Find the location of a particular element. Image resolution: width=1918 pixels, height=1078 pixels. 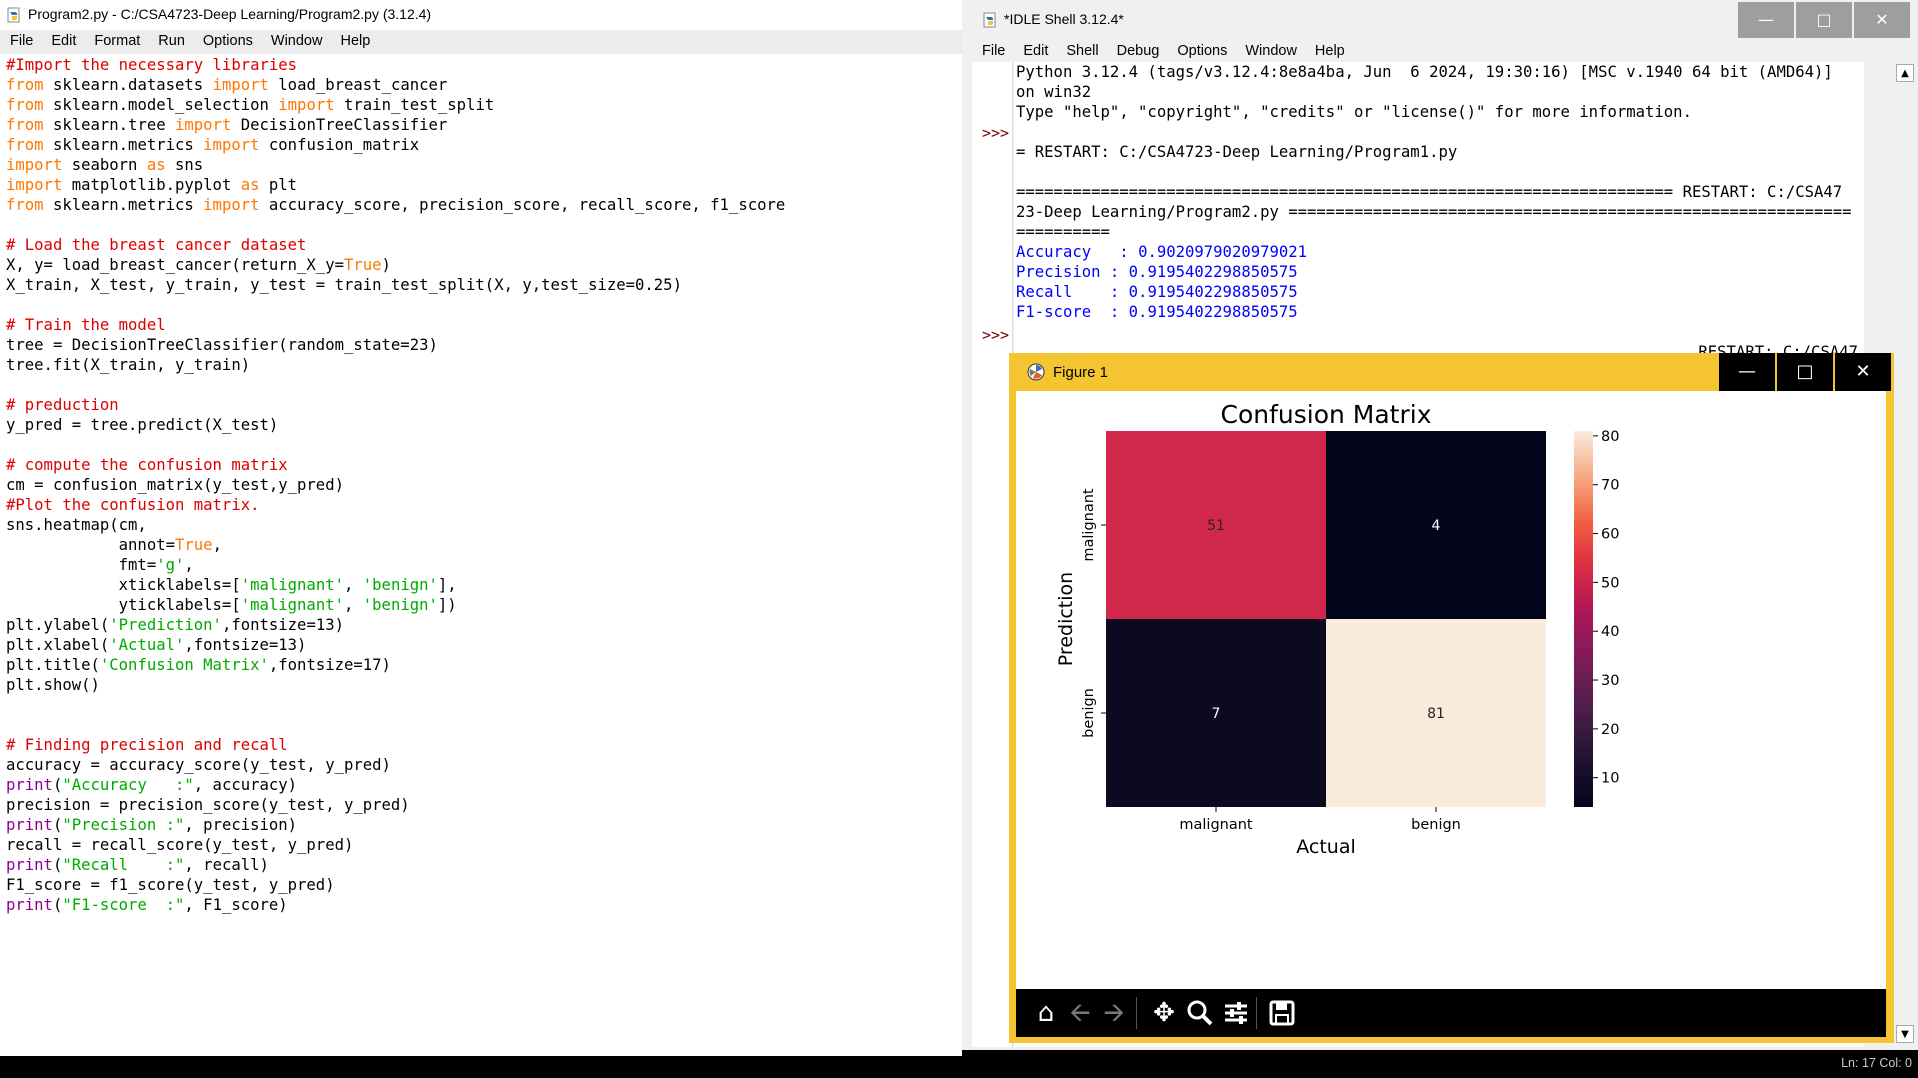

python-file-icon is located at coordinates (14, 15).